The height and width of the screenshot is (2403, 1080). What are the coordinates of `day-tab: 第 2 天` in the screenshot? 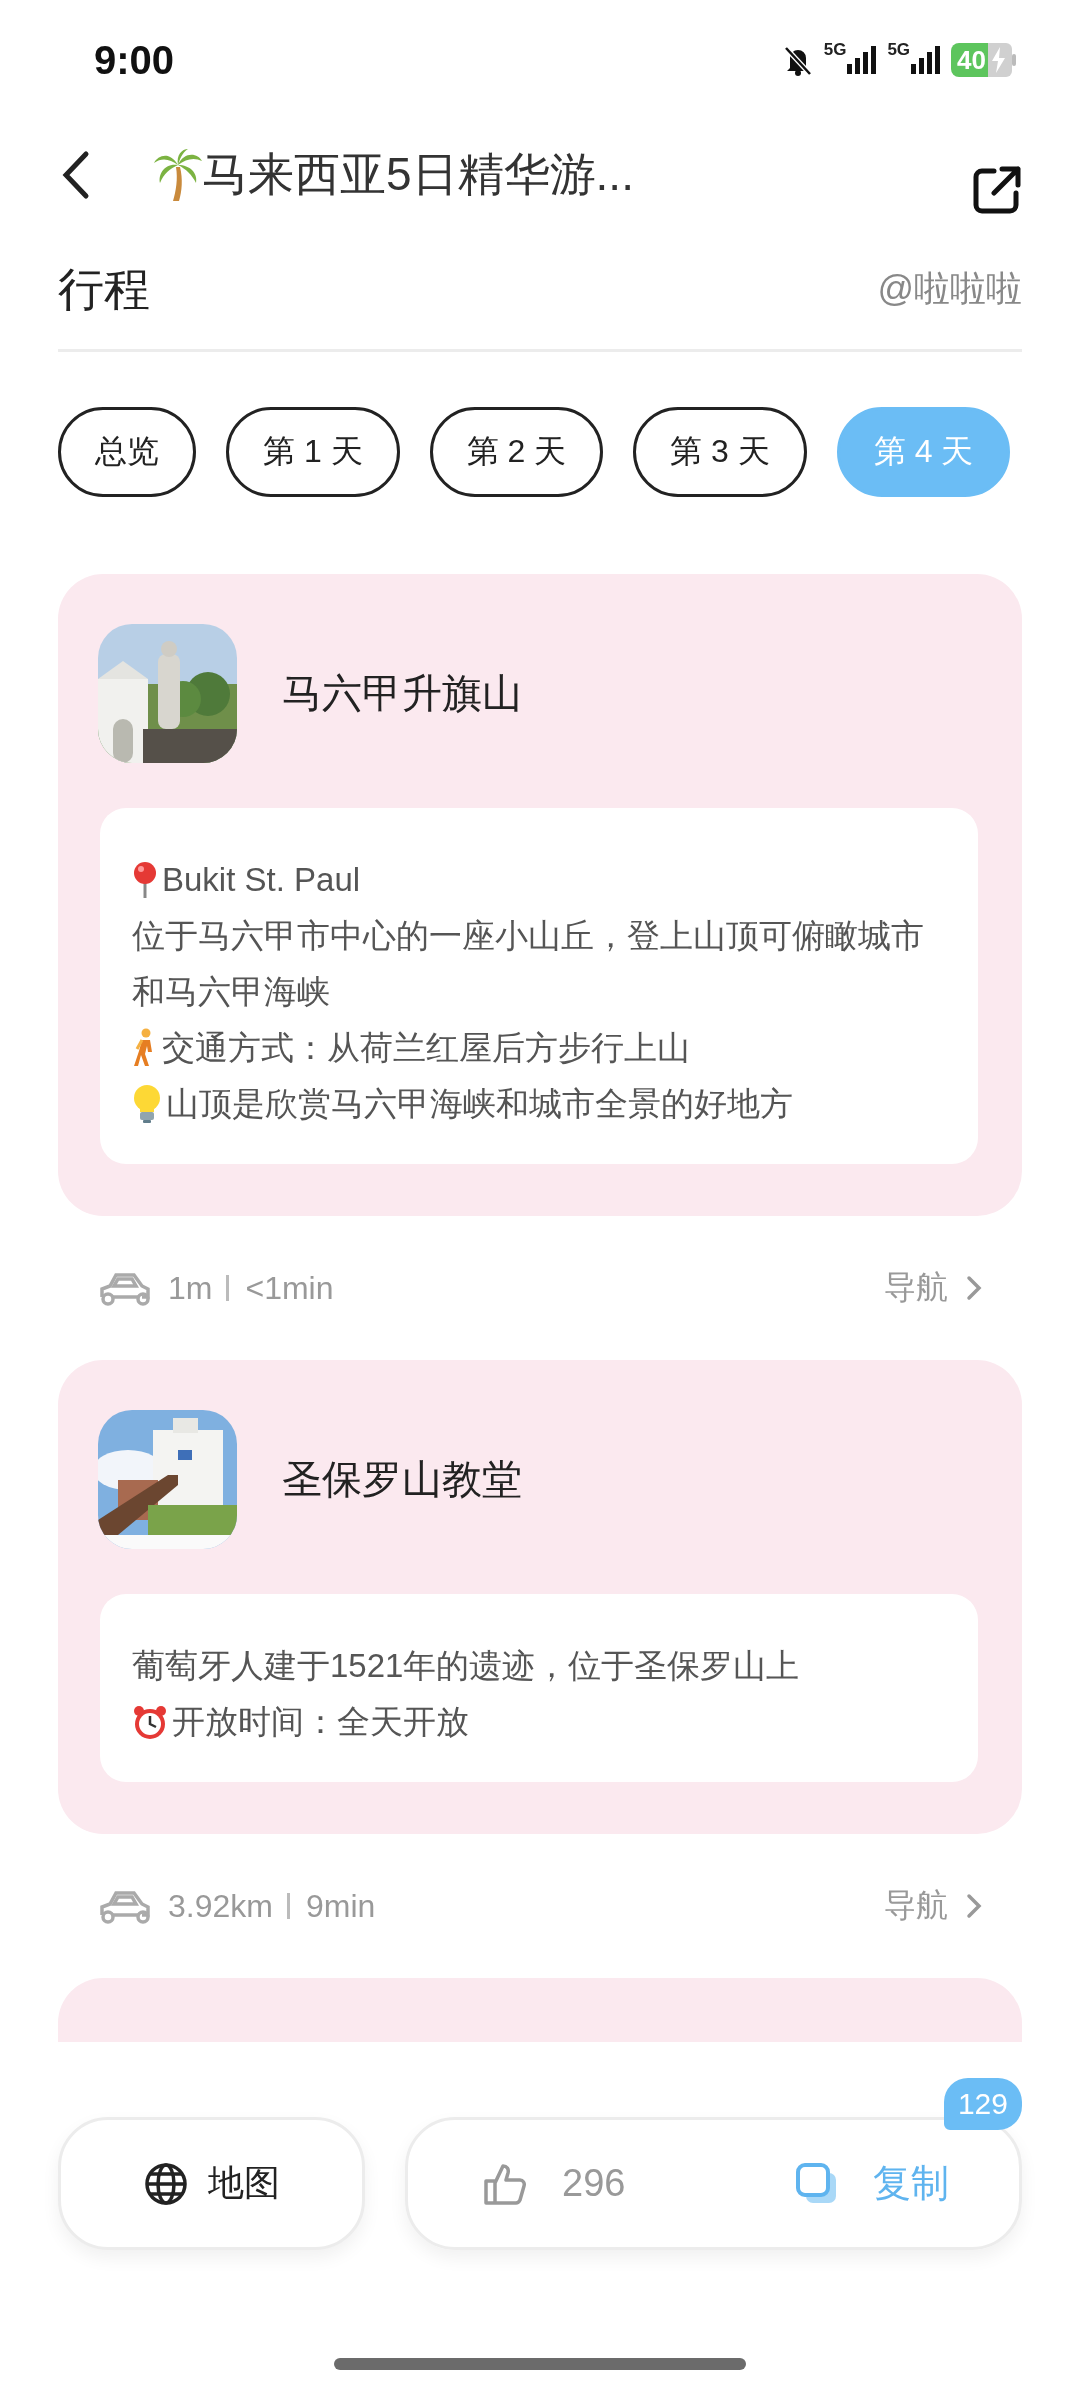 It's located at (516, 452).